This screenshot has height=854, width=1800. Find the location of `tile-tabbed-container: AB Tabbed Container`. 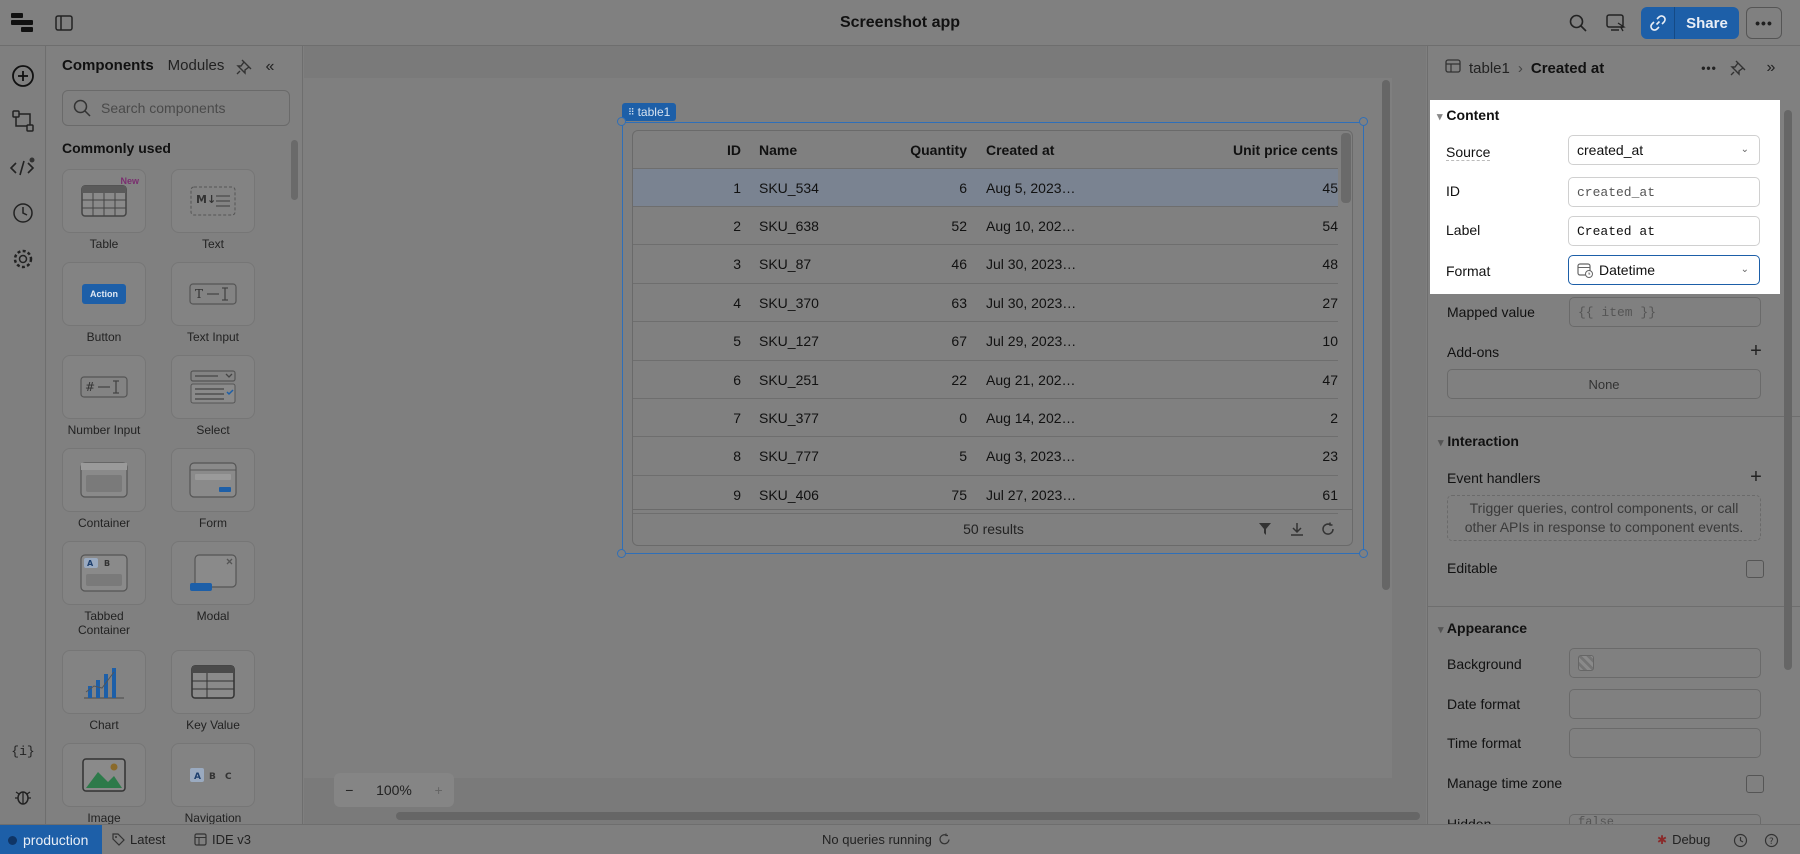

tile-tabbed-container: AB Tabbed Container is located at coordinates (104, 589).